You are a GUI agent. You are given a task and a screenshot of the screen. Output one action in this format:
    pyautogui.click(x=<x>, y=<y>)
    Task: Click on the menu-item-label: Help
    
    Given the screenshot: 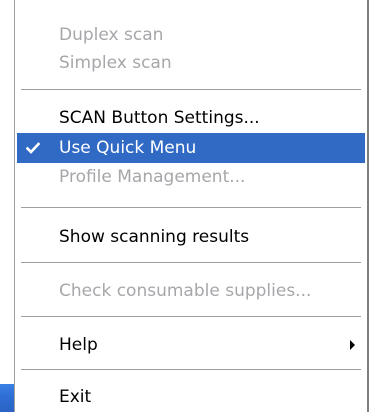 What is the action you would take?
    pyautogui.click(x=78, y=345)
    